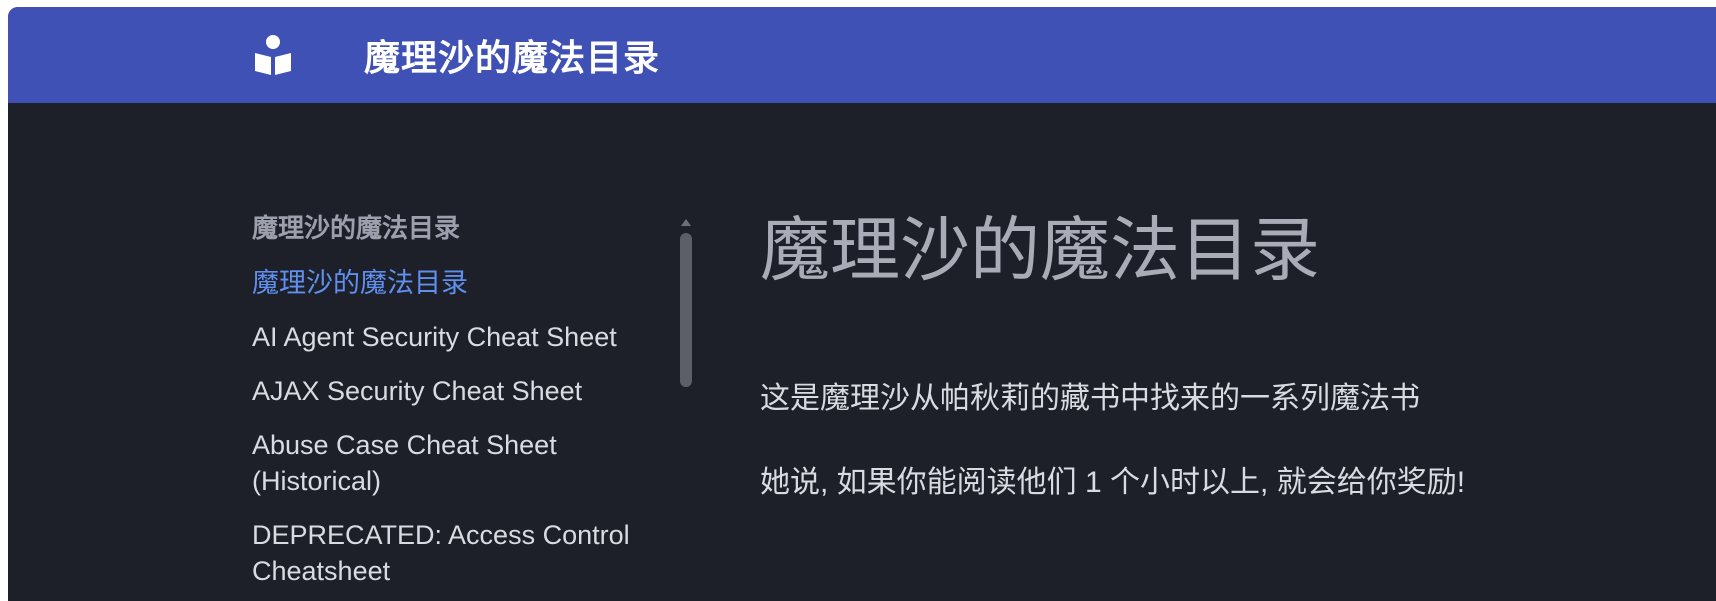 The height and width of the screenshot is (601, 1716). What do you see at coordinates (462, 283) in the screenshot?
I see `sidebar-item-home: 魔理沙的魔法目录` at bounding box center [462, 283].